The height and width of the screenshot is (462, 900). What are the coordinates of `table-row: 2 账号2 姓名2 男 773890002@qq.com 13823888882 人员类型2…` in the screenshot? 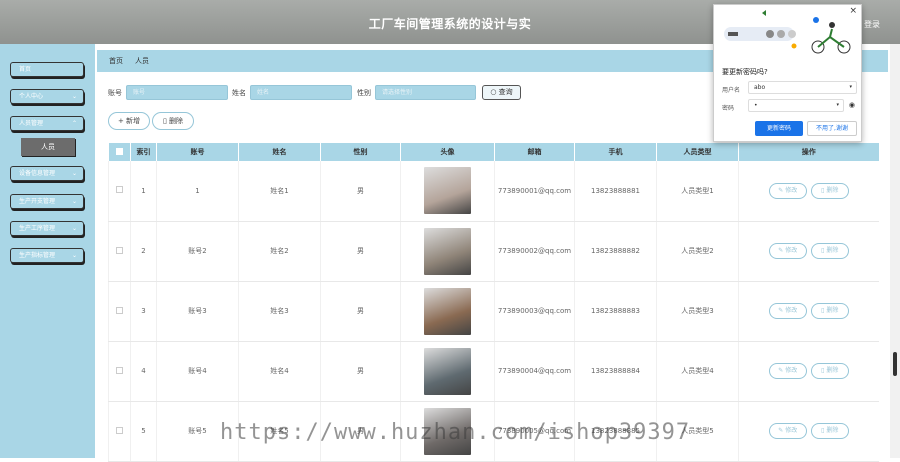 It's located at (493, 251).